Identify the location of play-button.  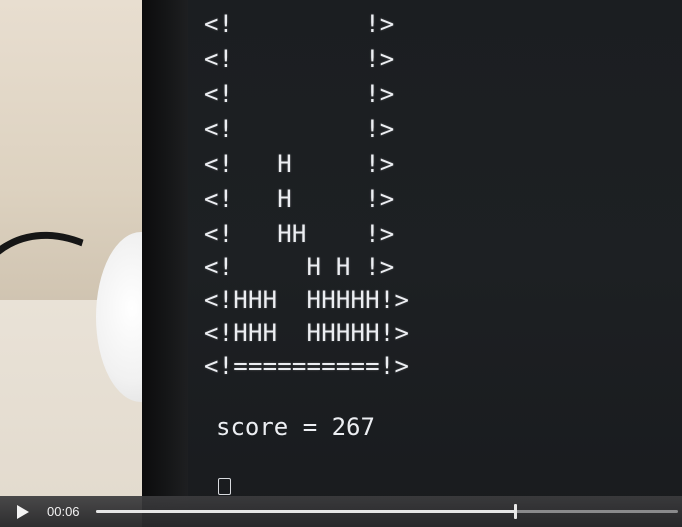
(22, 512).